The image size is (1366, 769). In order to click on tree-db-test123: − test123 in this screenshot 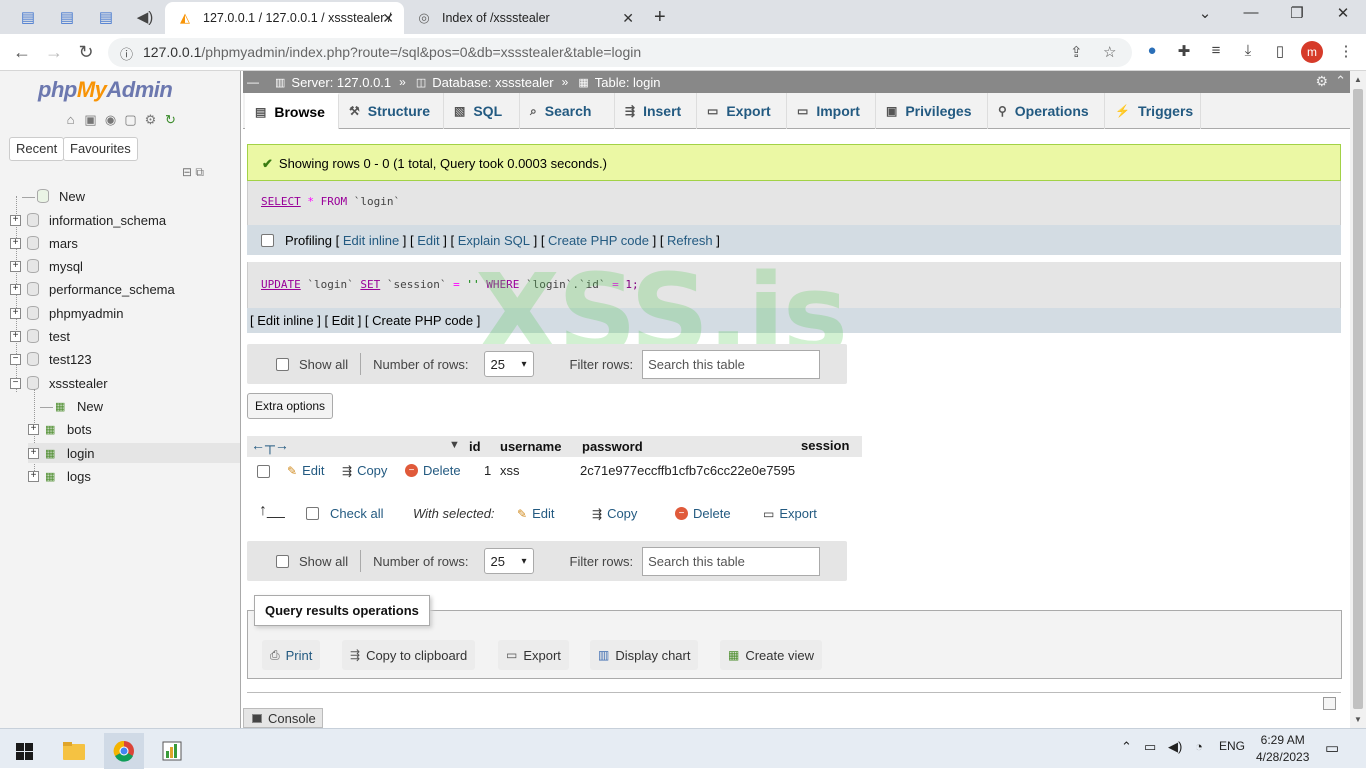, I will do `click(51, 359)`.